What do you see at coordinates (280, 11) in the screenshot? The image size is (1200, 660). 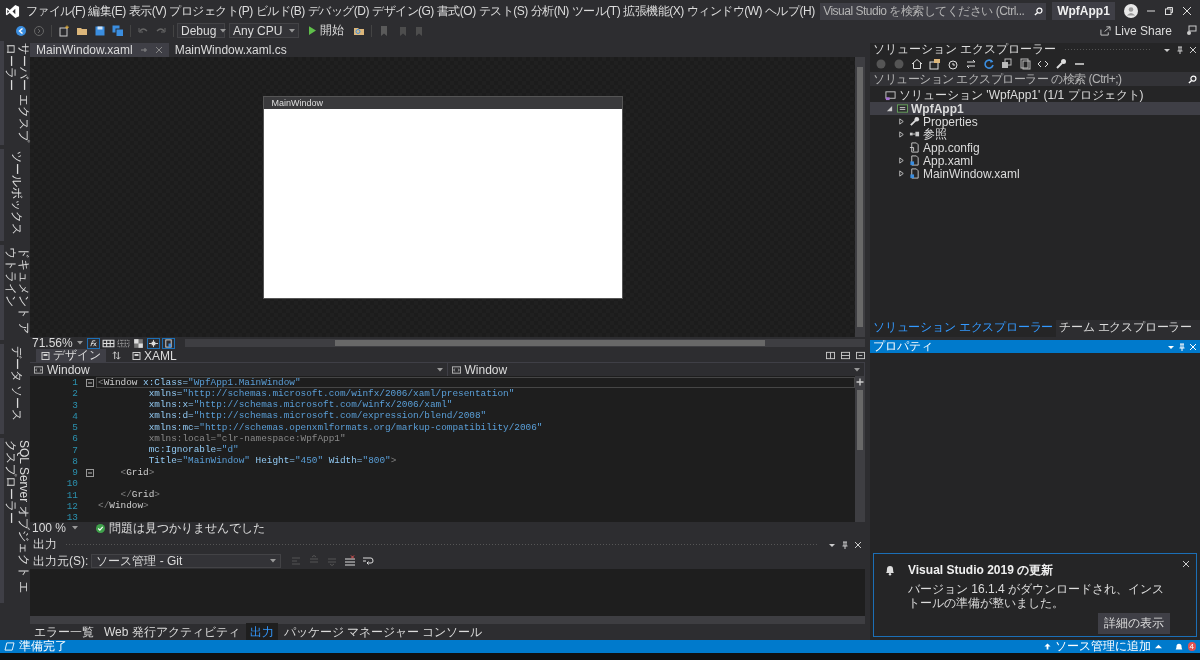 I see `menu-item: ビルド(B)` at bounding box center [280, 11].